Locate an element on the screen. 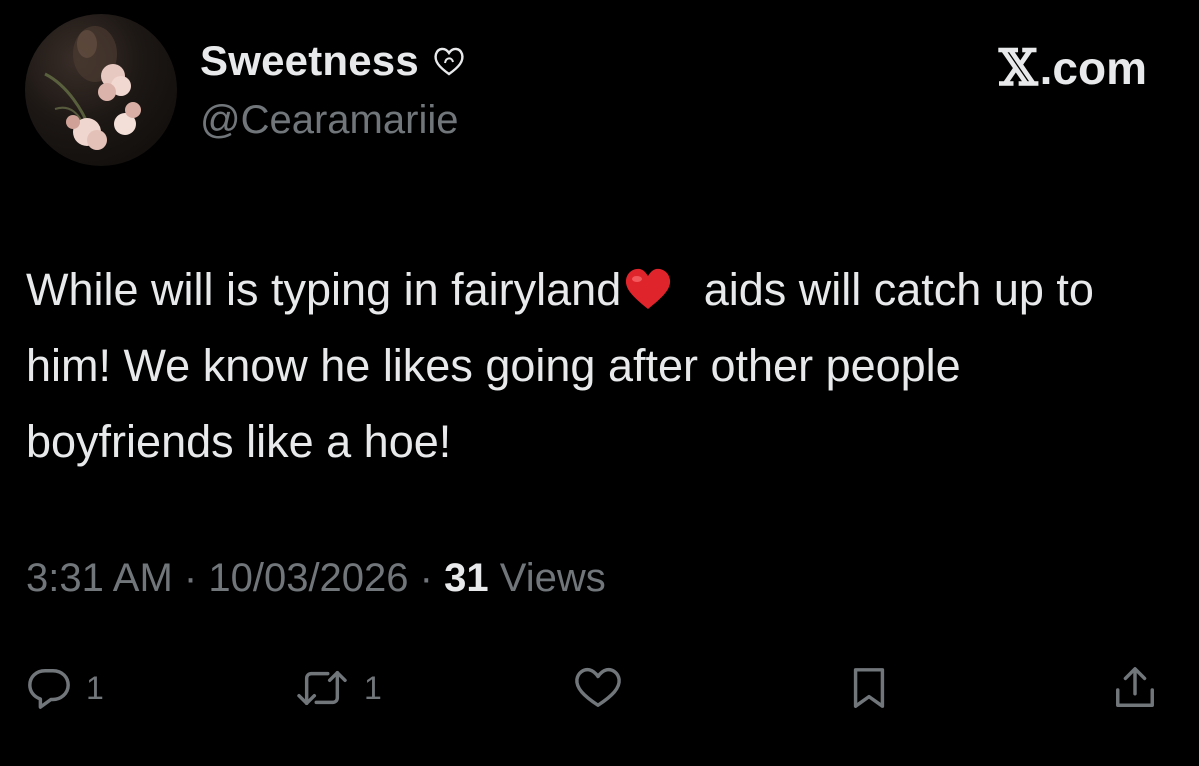  tweet-text-part-1: While will is typing in fairyland is located at coordinates (324, 289).